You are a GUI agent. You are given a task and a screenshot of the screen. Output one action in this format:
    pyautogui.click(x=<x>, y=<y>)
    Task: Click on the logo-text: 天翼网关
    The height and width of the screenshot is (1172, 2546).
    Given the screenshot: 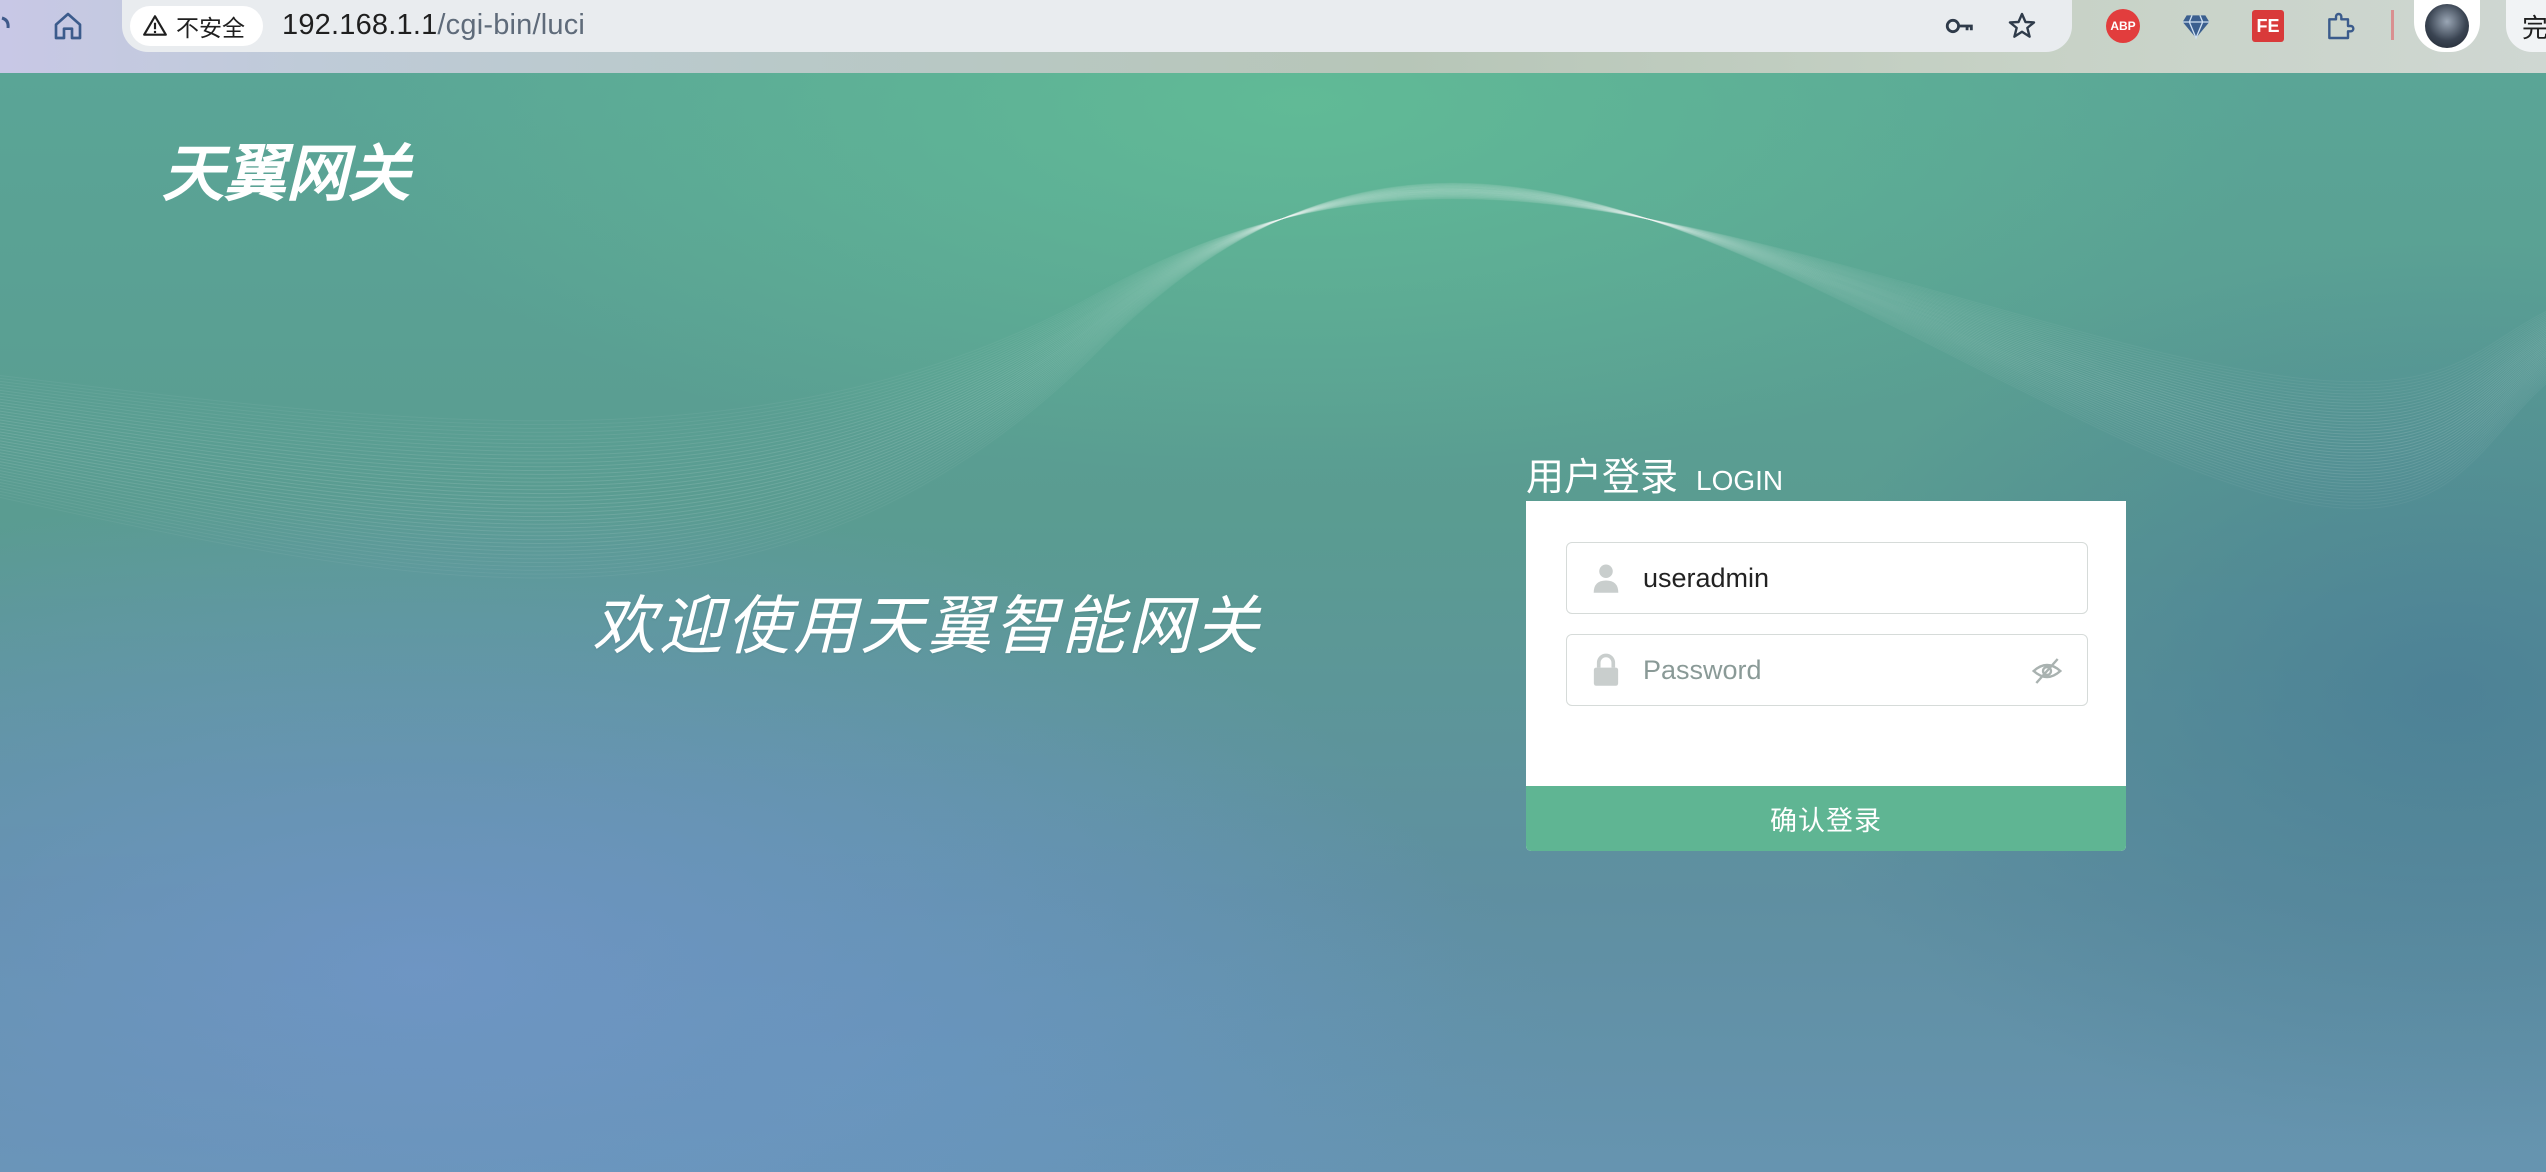 What is the action you would take?
    pyautogui.click(x=288, y=173)
    